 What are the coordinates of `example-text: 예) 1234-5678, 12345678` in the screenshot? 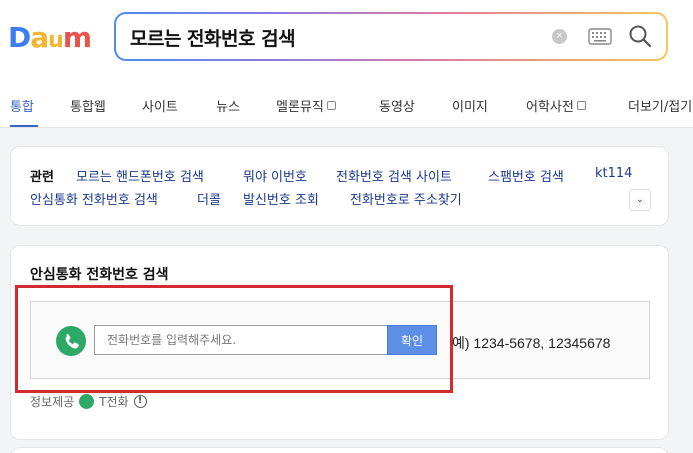 It's located at (531, 343).